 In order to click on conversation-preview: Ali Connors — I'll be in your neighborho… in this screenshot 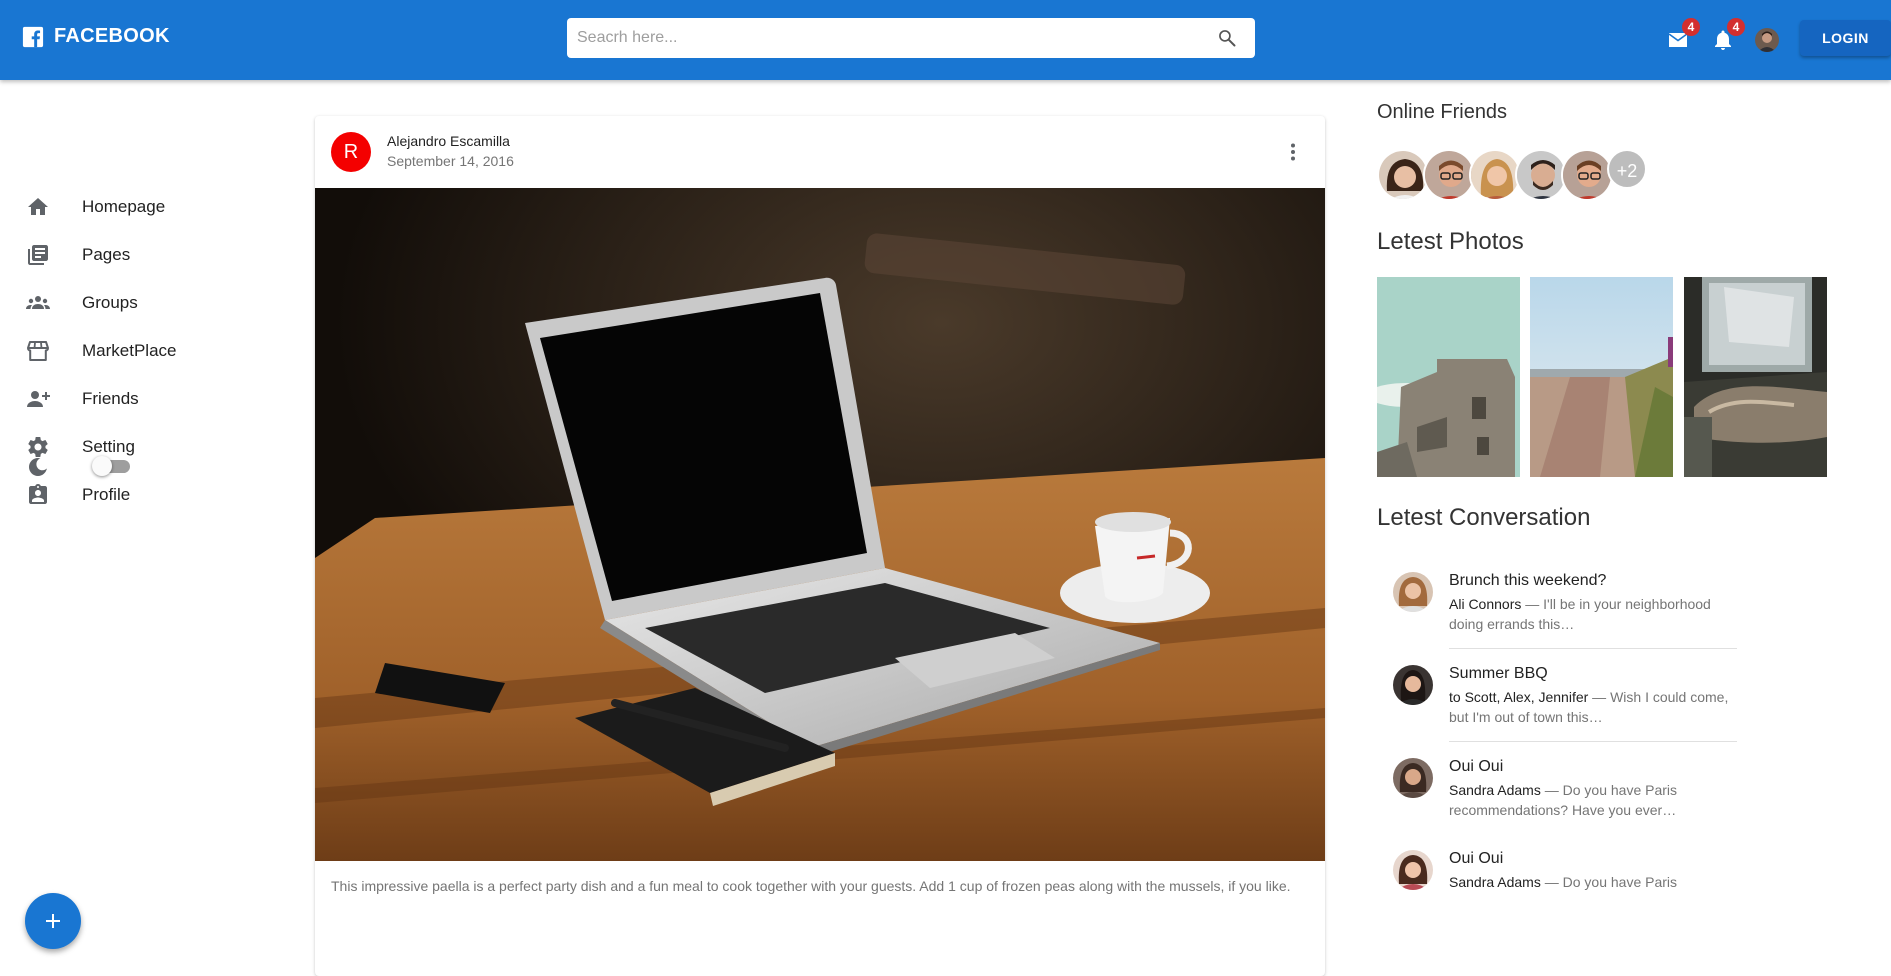, I will do `click(1594, 614)`.